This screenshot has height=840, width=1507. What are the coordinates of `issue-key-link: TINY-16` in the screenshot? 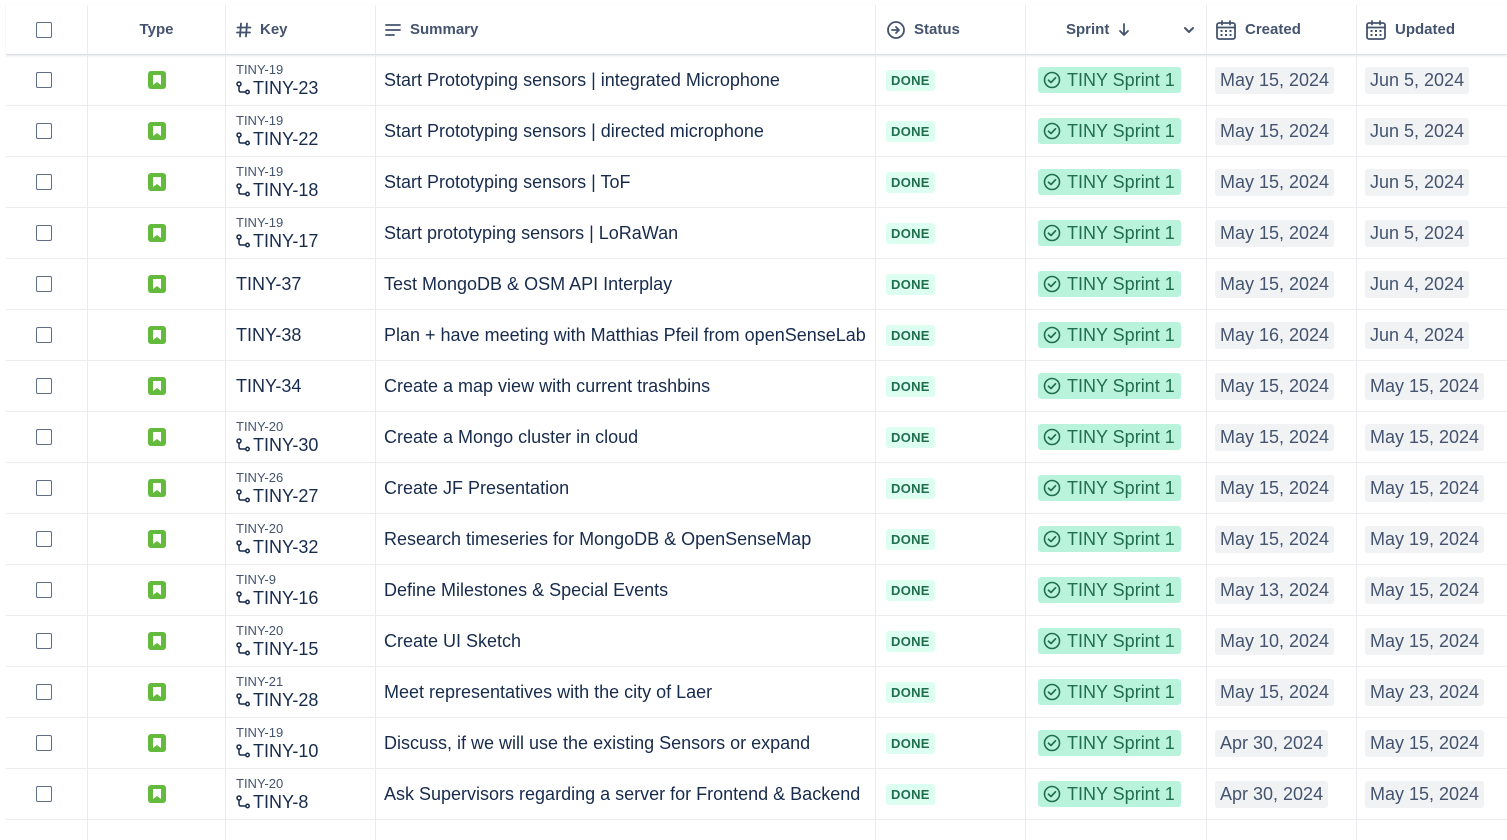 It's located at (277, 598).